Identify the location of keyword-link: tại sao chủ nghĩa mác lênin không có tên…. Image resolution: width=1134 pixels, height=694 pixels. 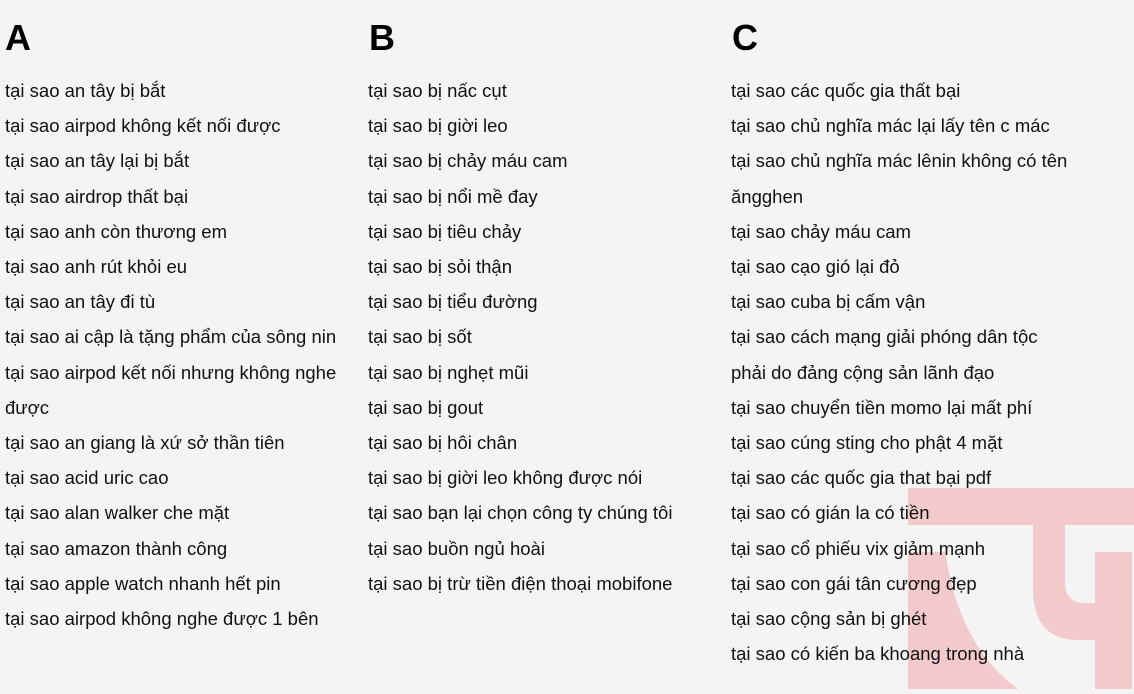
(901, 178).